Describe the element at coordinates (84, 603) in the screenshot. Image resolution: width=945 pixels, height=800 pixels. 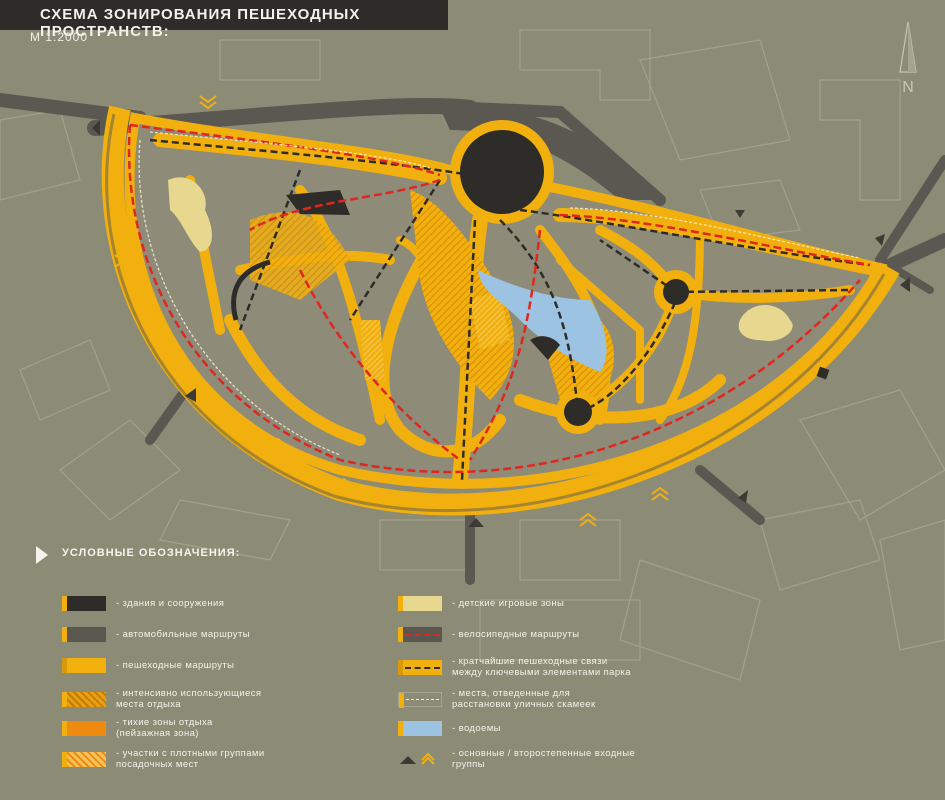
I see `buildings-swatch` at that location.